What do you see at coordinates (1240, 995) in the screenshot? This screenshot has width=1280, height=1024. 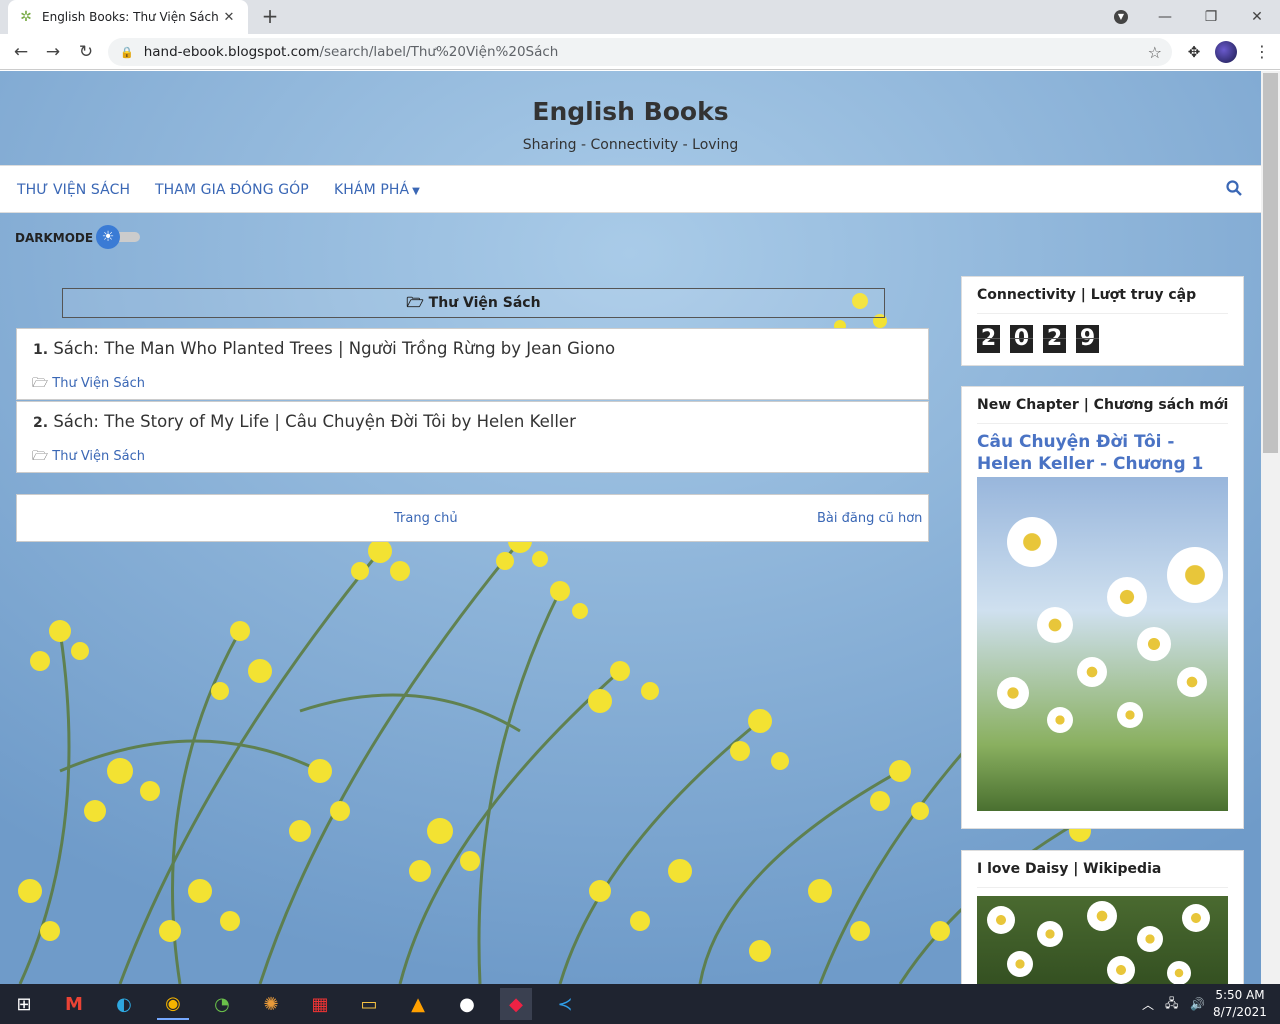 I see `clock-time: 5:50 AM` at bounding box center [1240, 995].